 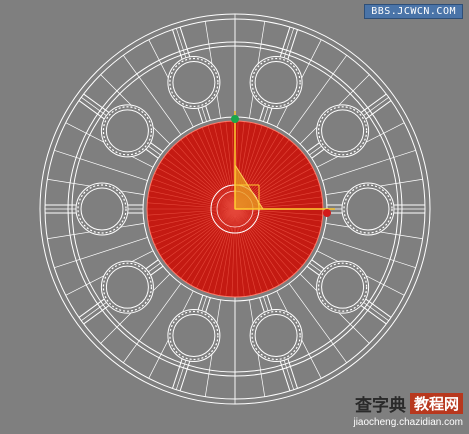 I want to click on watermark-badge: 教程网, so click(x=436, y=403).